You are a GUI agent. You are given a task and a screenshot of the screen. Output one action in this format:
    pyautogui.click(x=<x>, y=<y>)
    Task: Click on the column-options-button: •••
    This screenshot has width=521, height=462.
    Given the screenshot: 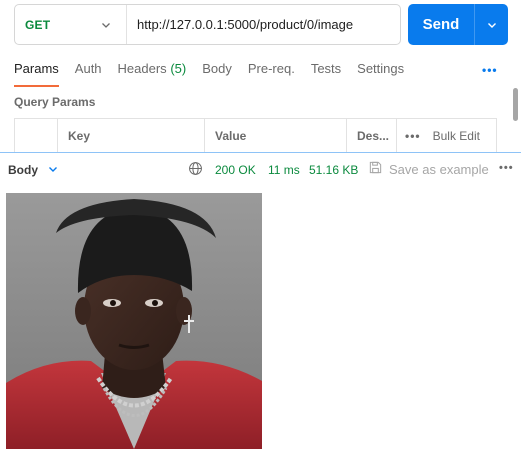 What is the action you would take?
    pyautogui.click(x=413, y=136)
    